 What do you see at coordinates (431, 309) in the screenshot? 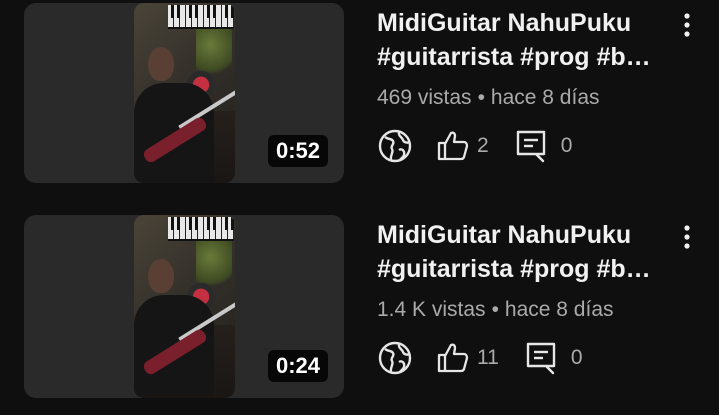
I see `view-count: 1.4 K vistas` at bounding box center [431, 309].